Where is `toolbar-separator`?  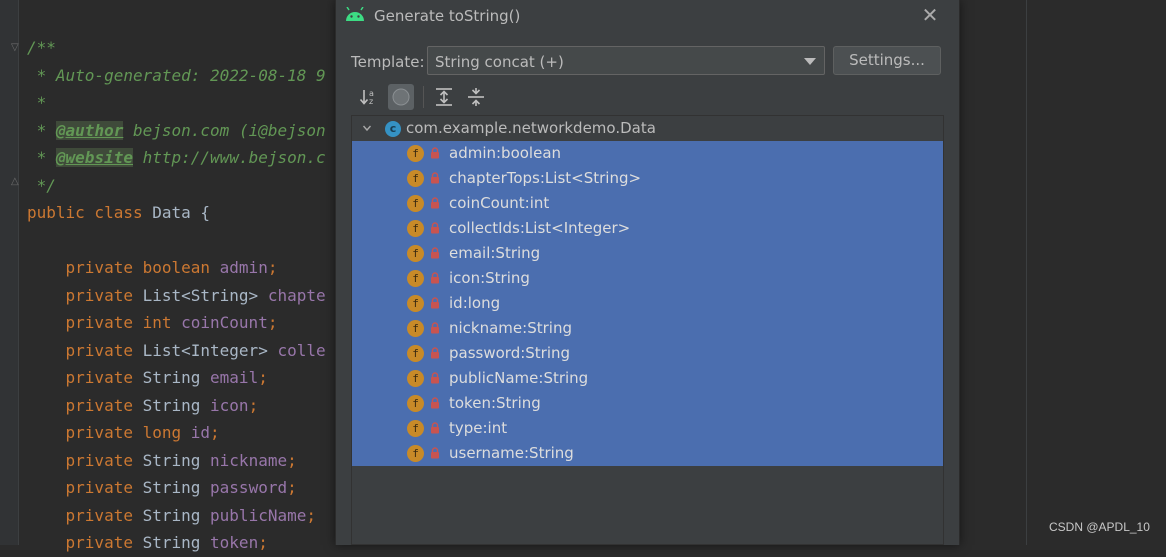
toolbar-separator is located at coordinates (423, 97).